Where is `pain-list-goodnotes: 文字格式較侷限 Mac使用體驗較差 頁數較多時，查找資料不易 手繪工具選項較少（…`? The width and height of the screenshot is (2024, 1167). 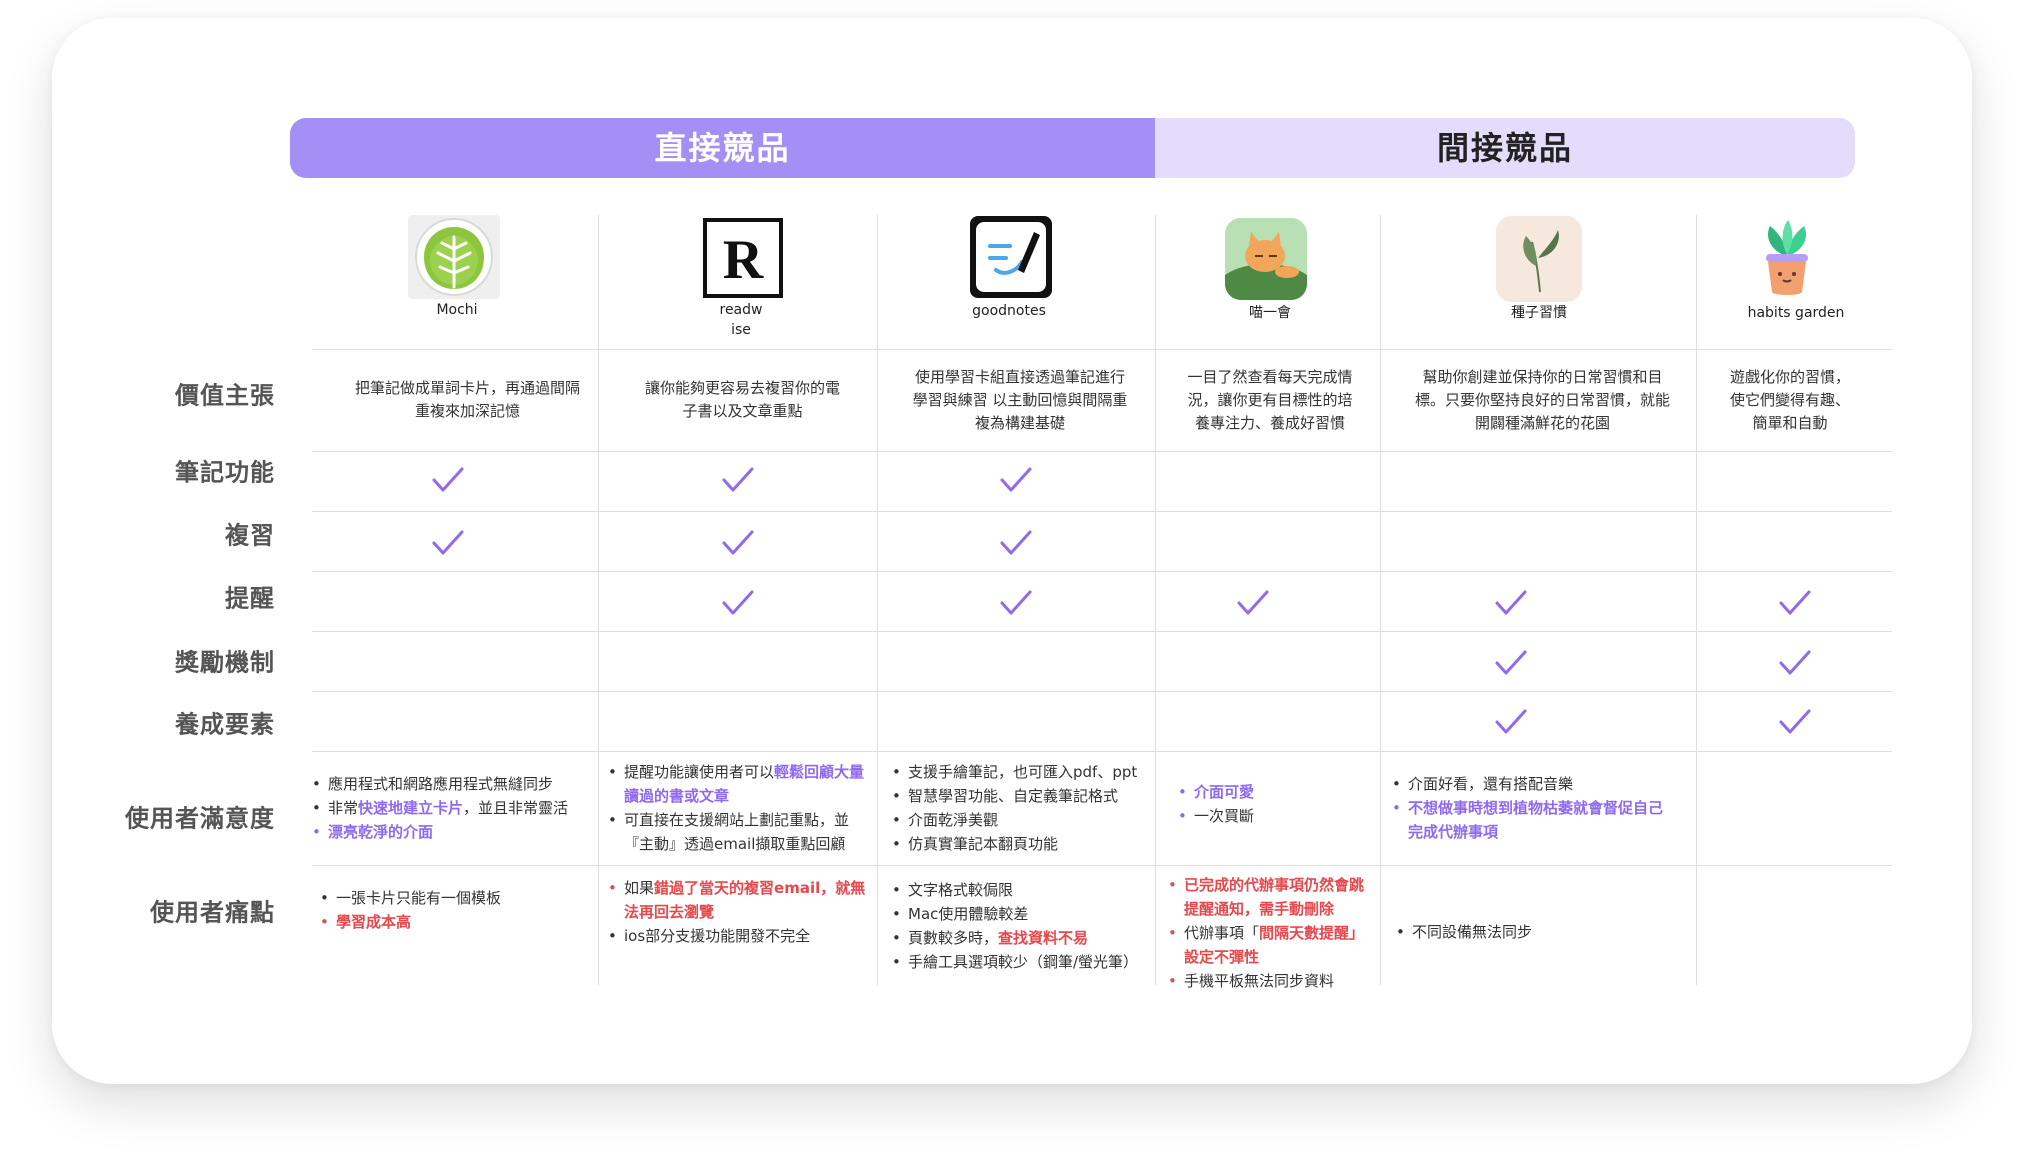
pain-list-goodnotes: 文字格式較侷限 Mac使用體驗較差 頁數較多時，查找資料不易 手繪工具選項較少（… is located at coordinates (1023, 926).